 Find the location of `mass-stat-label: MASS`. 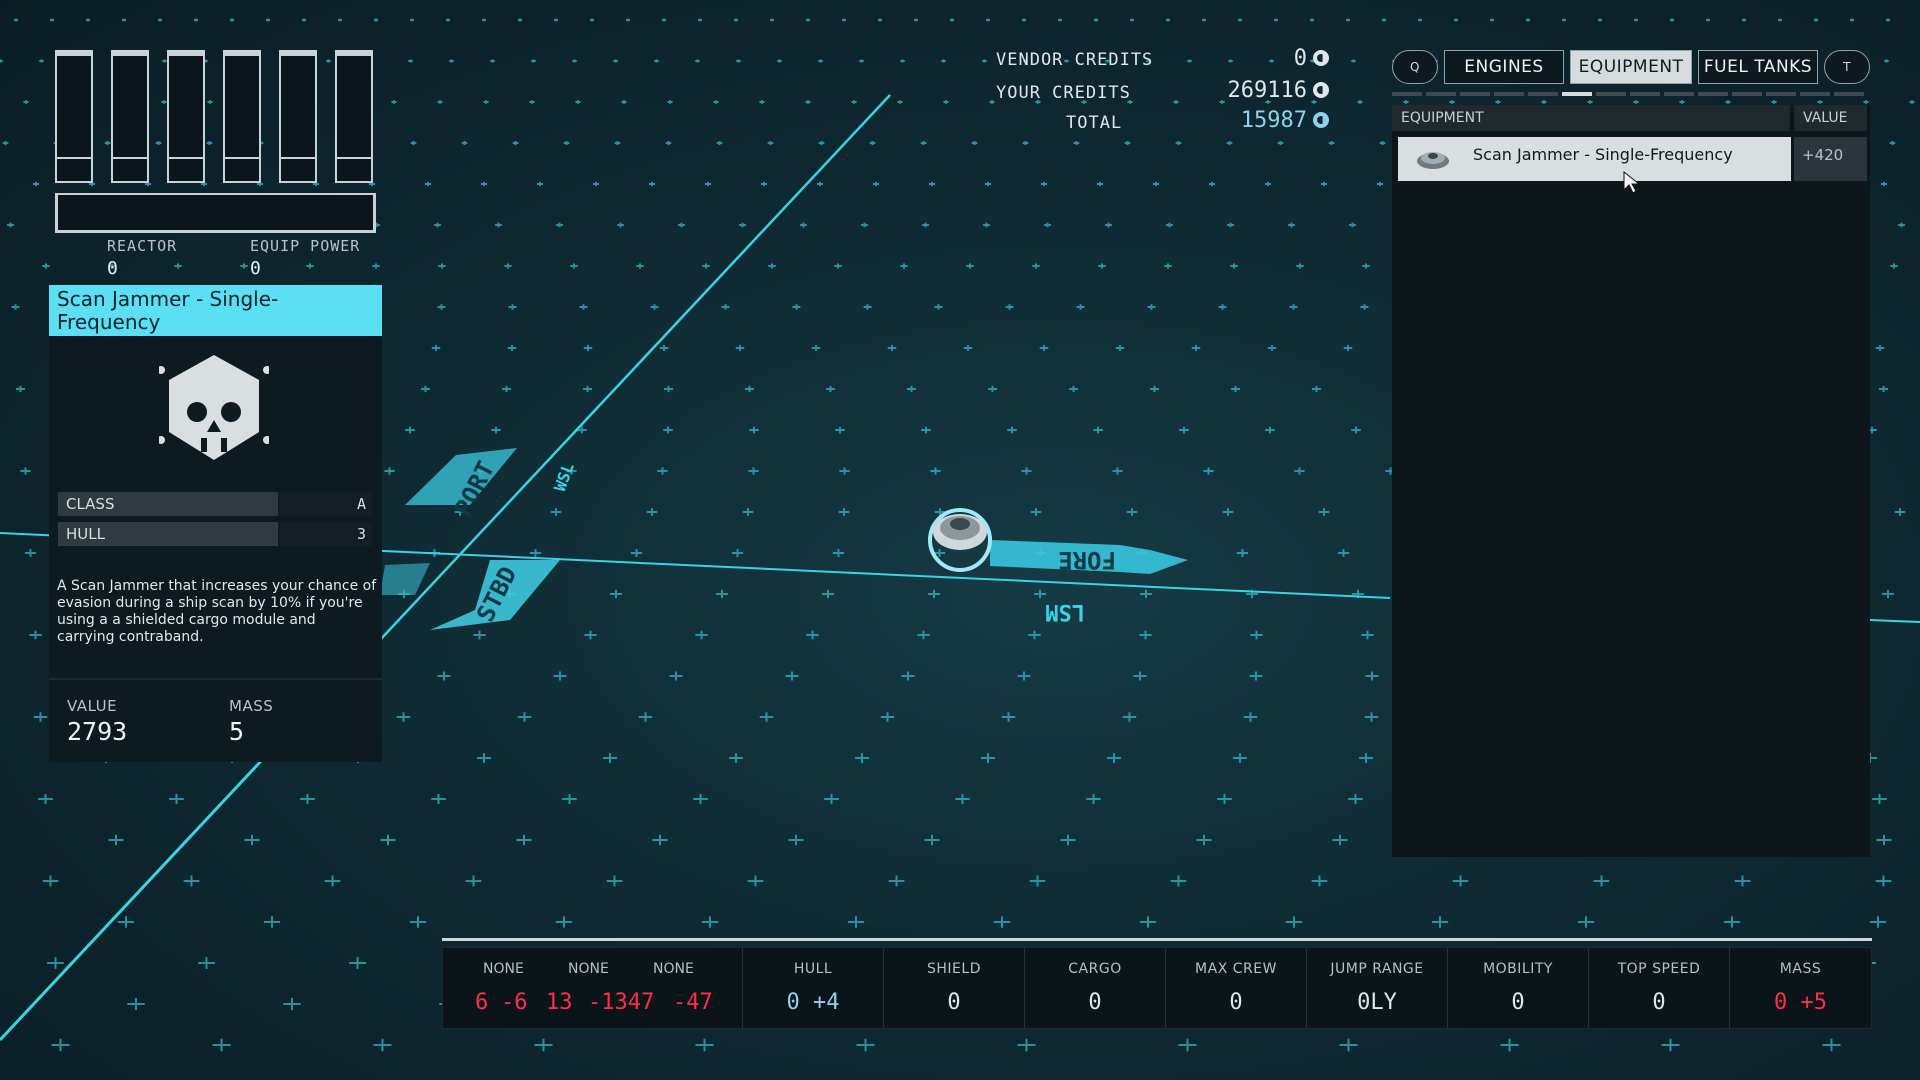

mass-stat-label: MASS is located at coordinates (1800, 969).